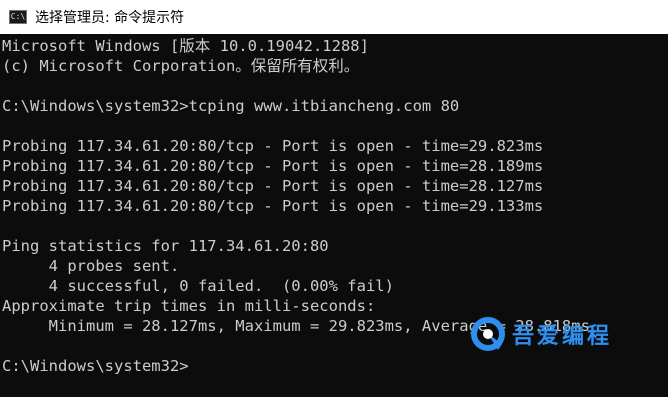  I want to click on console-line: Microsoft Windows [版本 10.0.19042.1288], so click(185, 46).